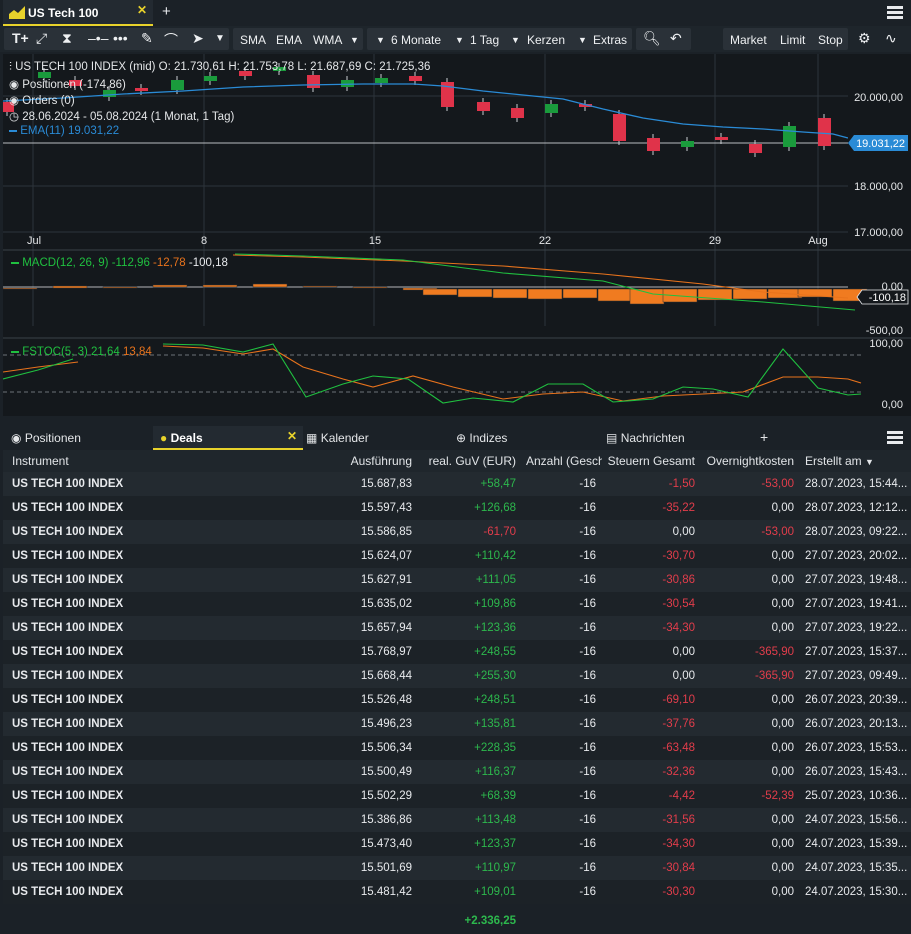  What do you see at coordinates (220, 38) in the screenshot?
I see `tools-dropdown-icon: ▼` at bounding box center [220, 38].